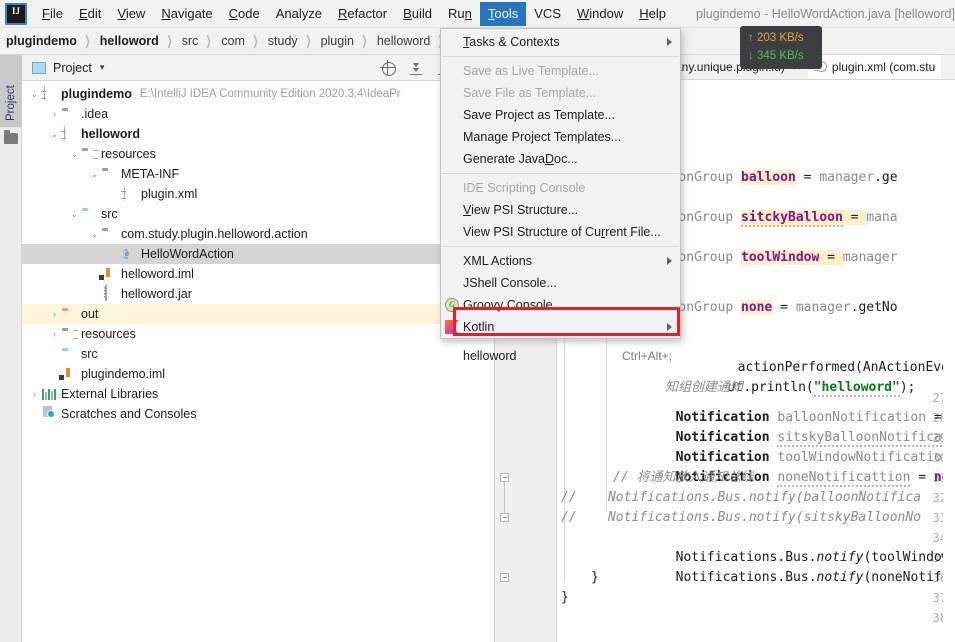 The height and width of the screenshot is (642, 955). I want to click on network-speed-tooltip: ↑ 203 KB/s ↓ 345 KB/s, so click(781, 47).